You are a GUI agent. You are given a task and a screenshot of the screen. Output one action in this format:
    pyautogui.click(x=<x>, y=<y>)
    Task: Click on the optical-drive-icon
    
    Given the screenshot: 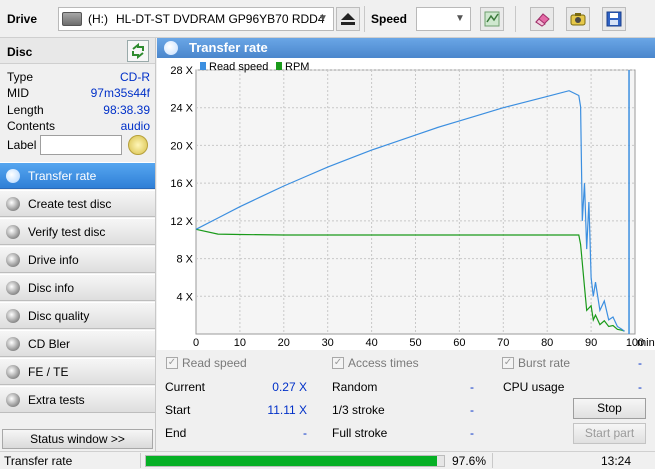 What is the action you would take?
    pyautogui.click(x=72, y=19)
    